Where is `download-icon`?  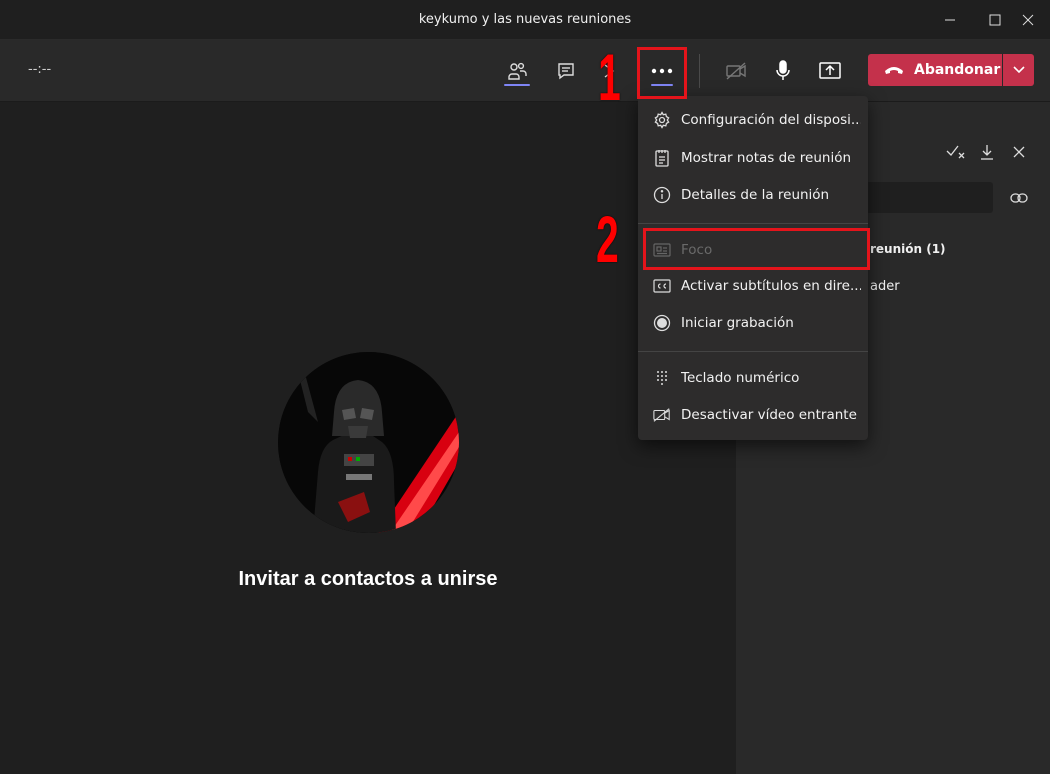
download-icon is located at coordinates (987, 152).